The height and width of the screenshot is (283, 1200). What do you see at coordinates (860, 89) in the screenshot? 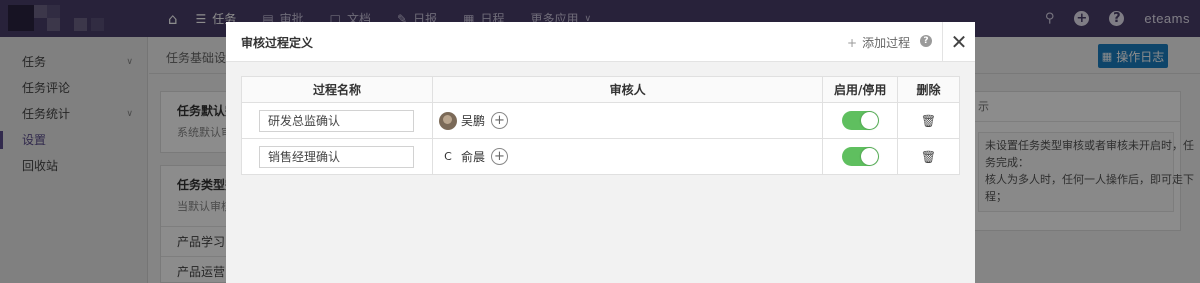
I see `column-header-toggle: 启用/停用` at bounding box center [860, 89].